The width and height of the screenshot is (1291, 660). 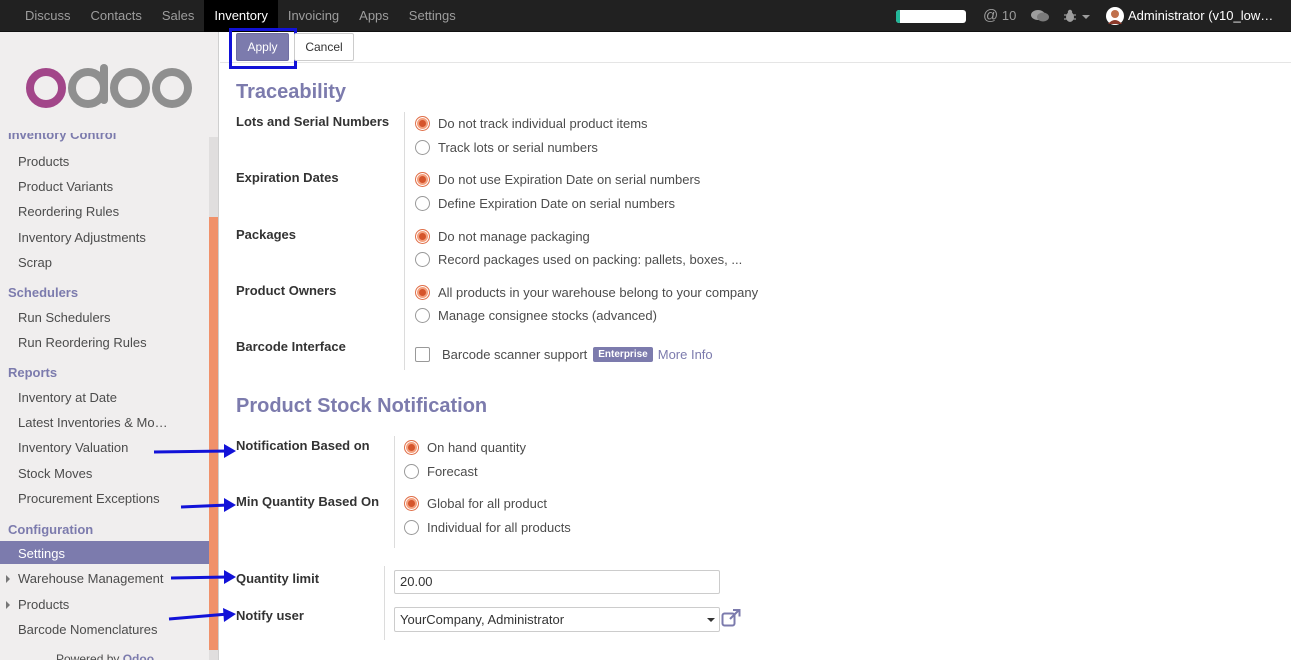 What do you see at coordinates (89, 498) in the screenshot?
I see `sidebar-item-procurement-exceptions: Procurement Exceptions` at bounding box center [89, 498].